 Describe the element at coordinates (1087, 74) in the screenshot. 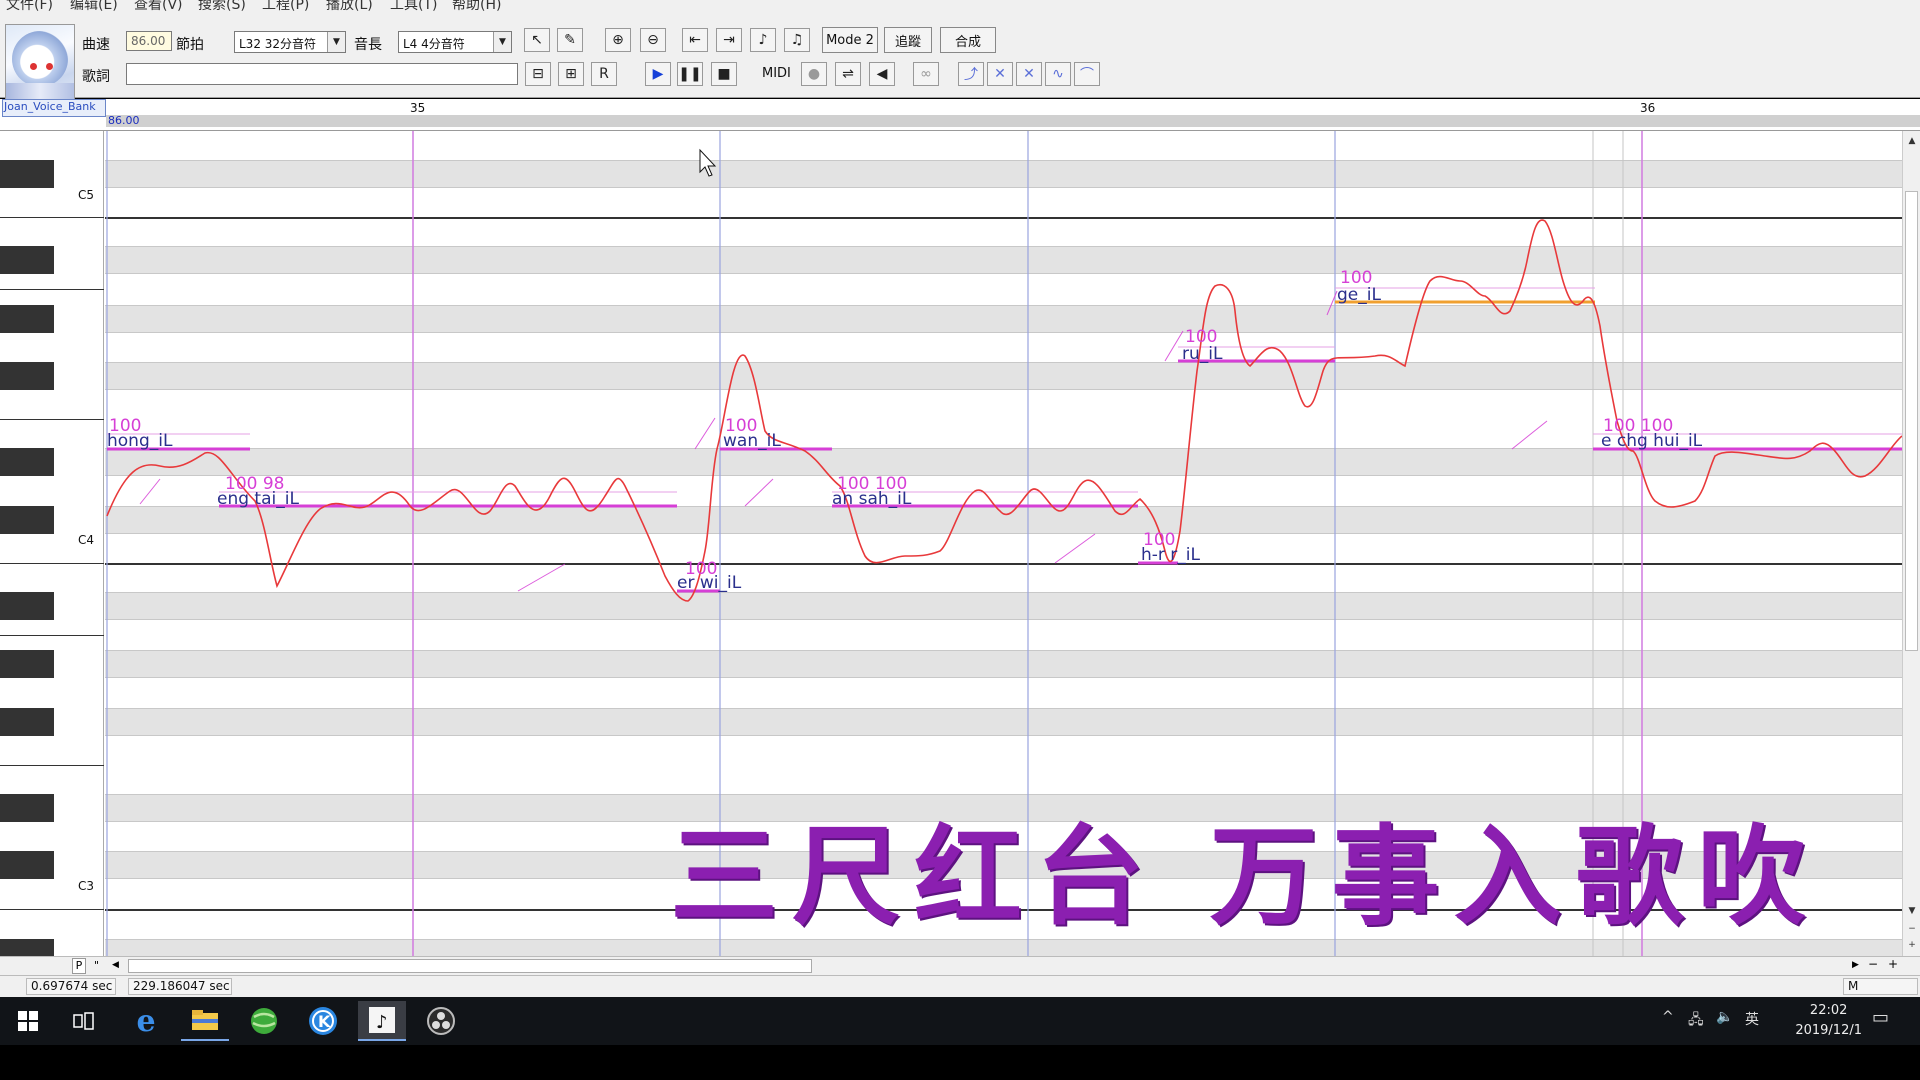

I see `envelope-tool-icon: ⌒` at that location.